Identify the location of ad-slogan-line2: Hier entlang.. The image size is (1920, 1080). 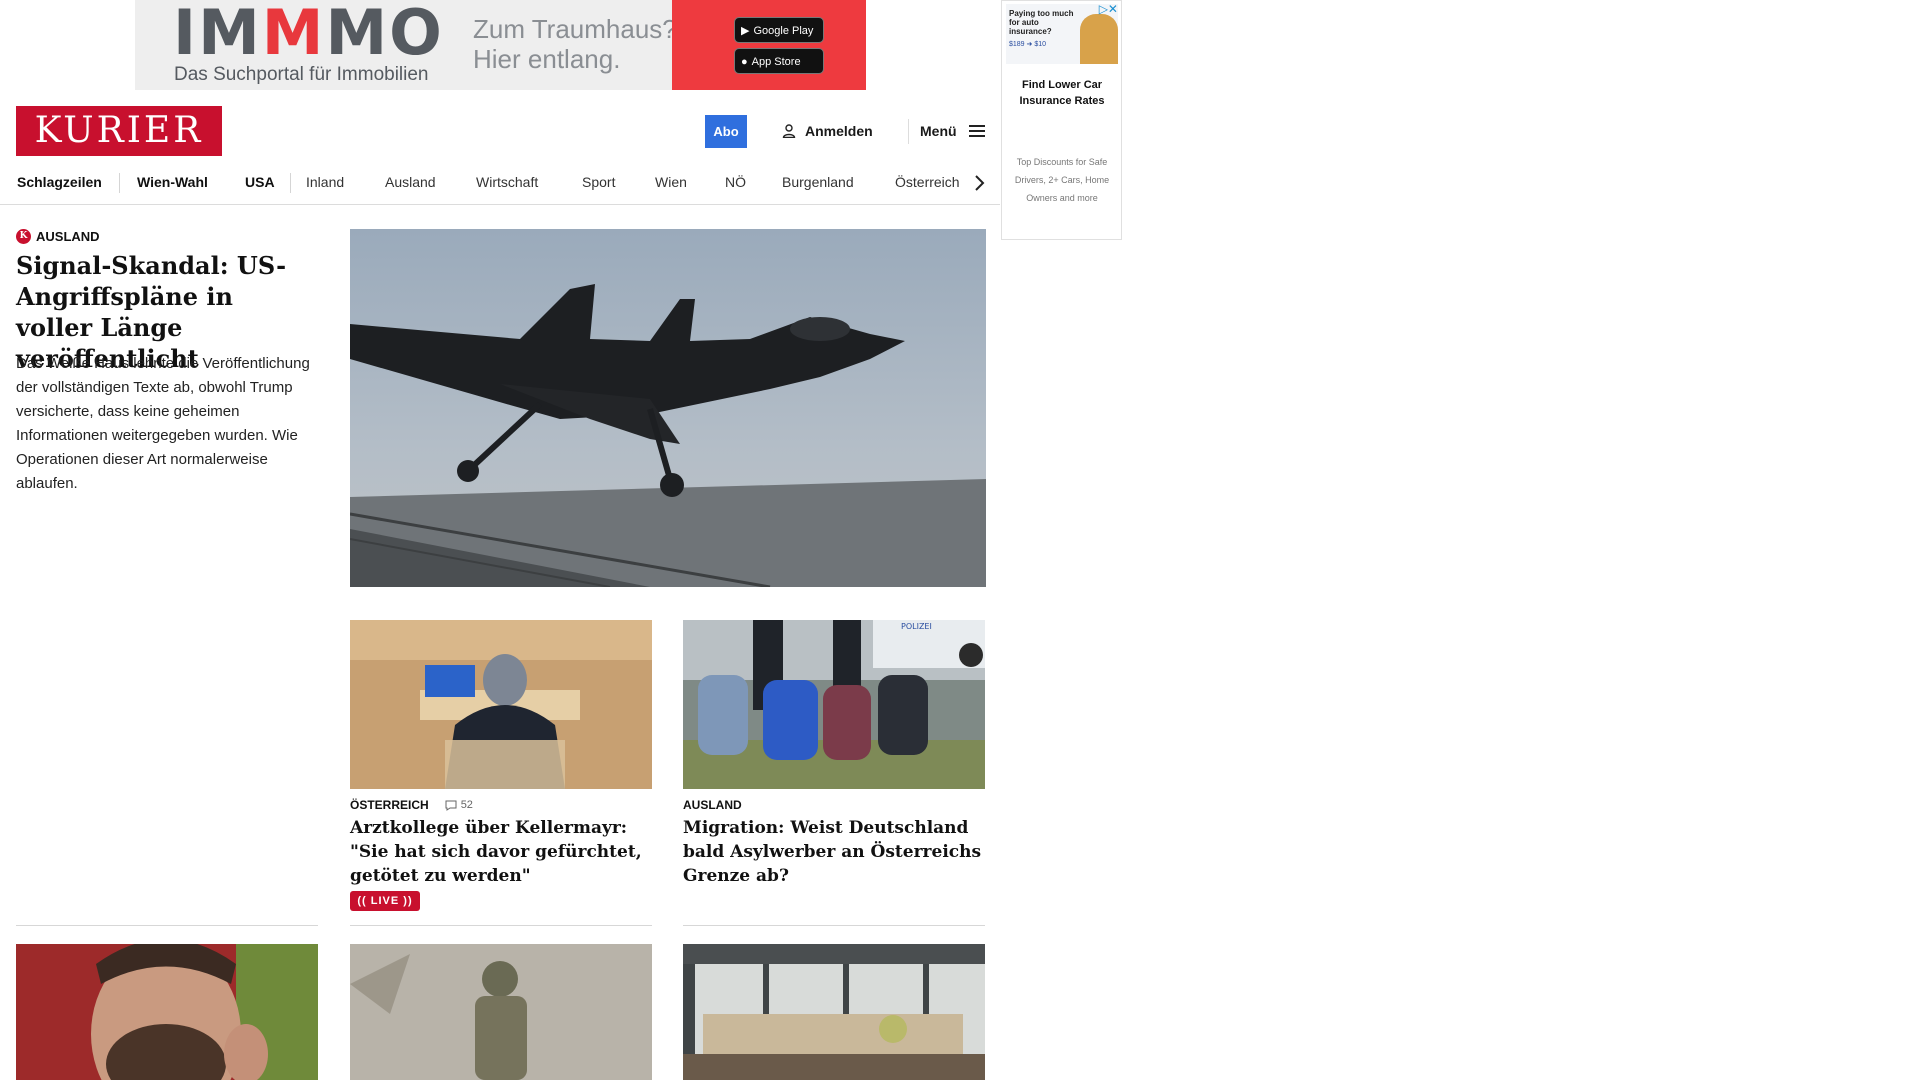
(547, 59).